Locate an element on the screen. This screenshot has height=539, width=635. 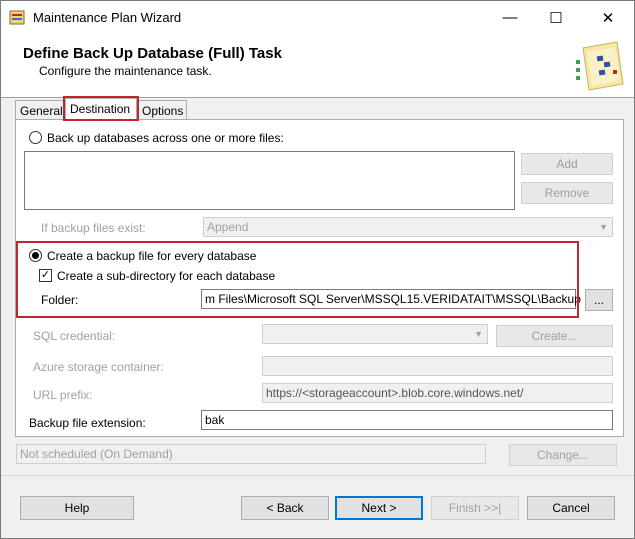
tab-options: Options is located at coordinates (162, 110).